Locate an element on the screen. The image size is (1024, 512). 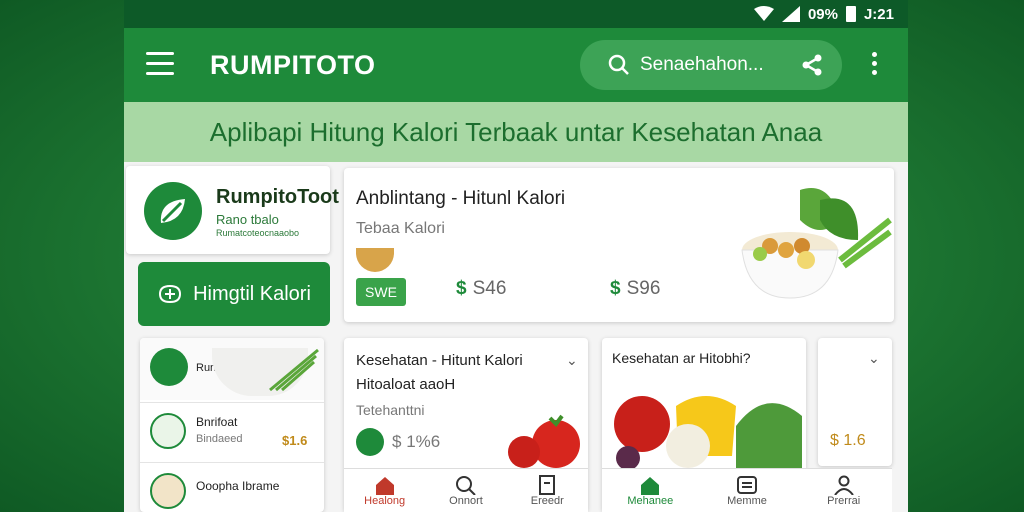
clock: J:21 is located at coordinates (878, 14).